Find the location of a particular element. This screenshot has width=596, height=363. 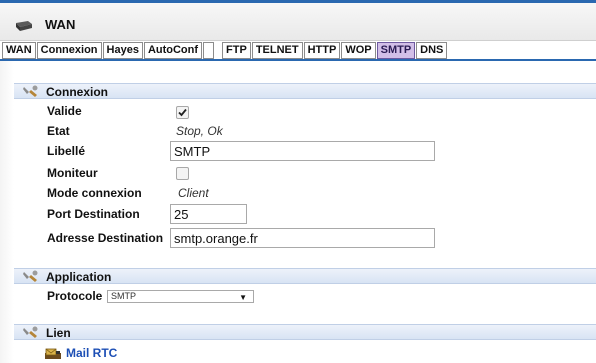

mode-connexion-value: Client is located at coordinates (193, 193).